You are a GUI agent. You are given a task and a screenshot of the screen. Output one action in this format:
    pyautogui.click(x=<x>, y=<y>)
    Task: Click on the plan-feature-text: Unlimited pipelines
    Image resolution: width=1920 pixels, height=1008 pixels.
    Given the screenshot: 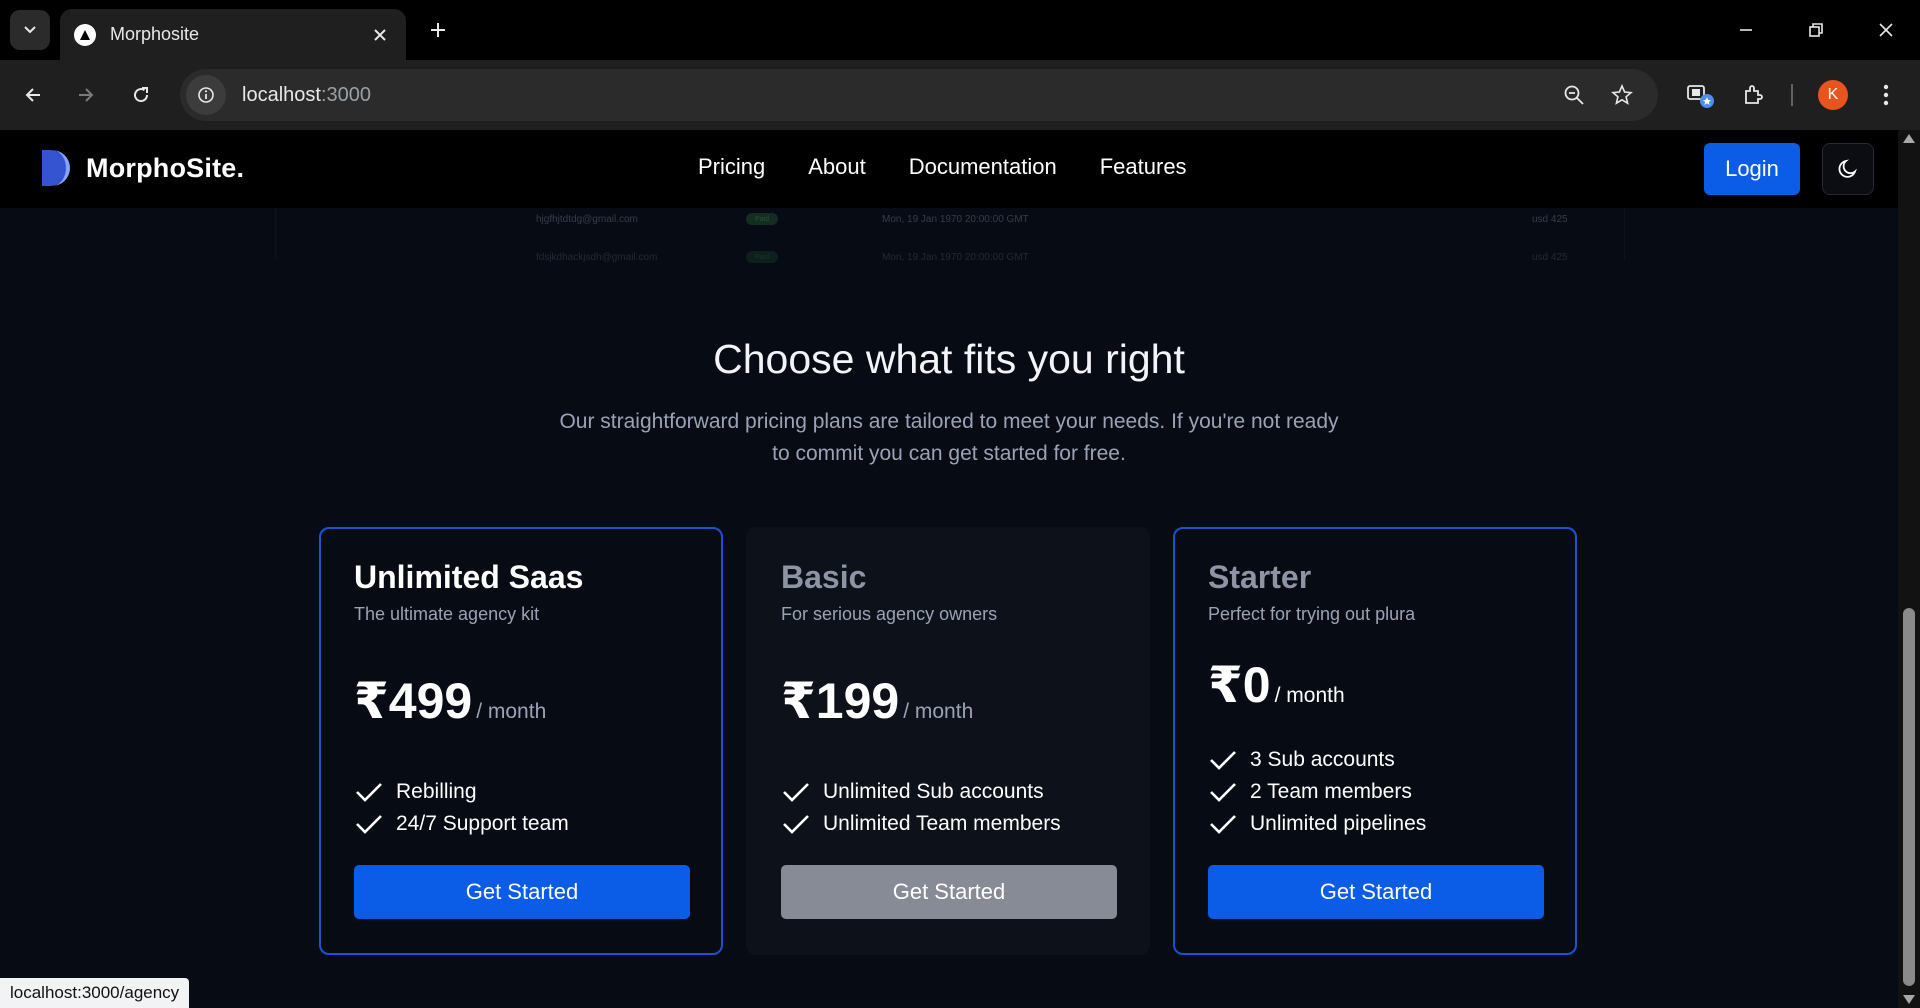 What is the action you would take?
    pyautogui.click(x=1338, y=823)
    